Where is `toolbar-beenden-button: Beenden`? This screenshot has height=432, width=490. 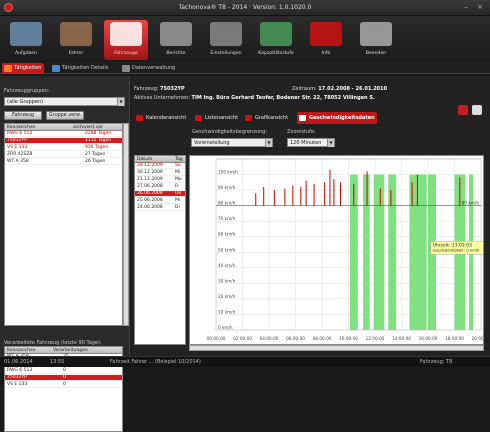 toolbar-beenden-button: Beenden is located at coordinates (376, 40).